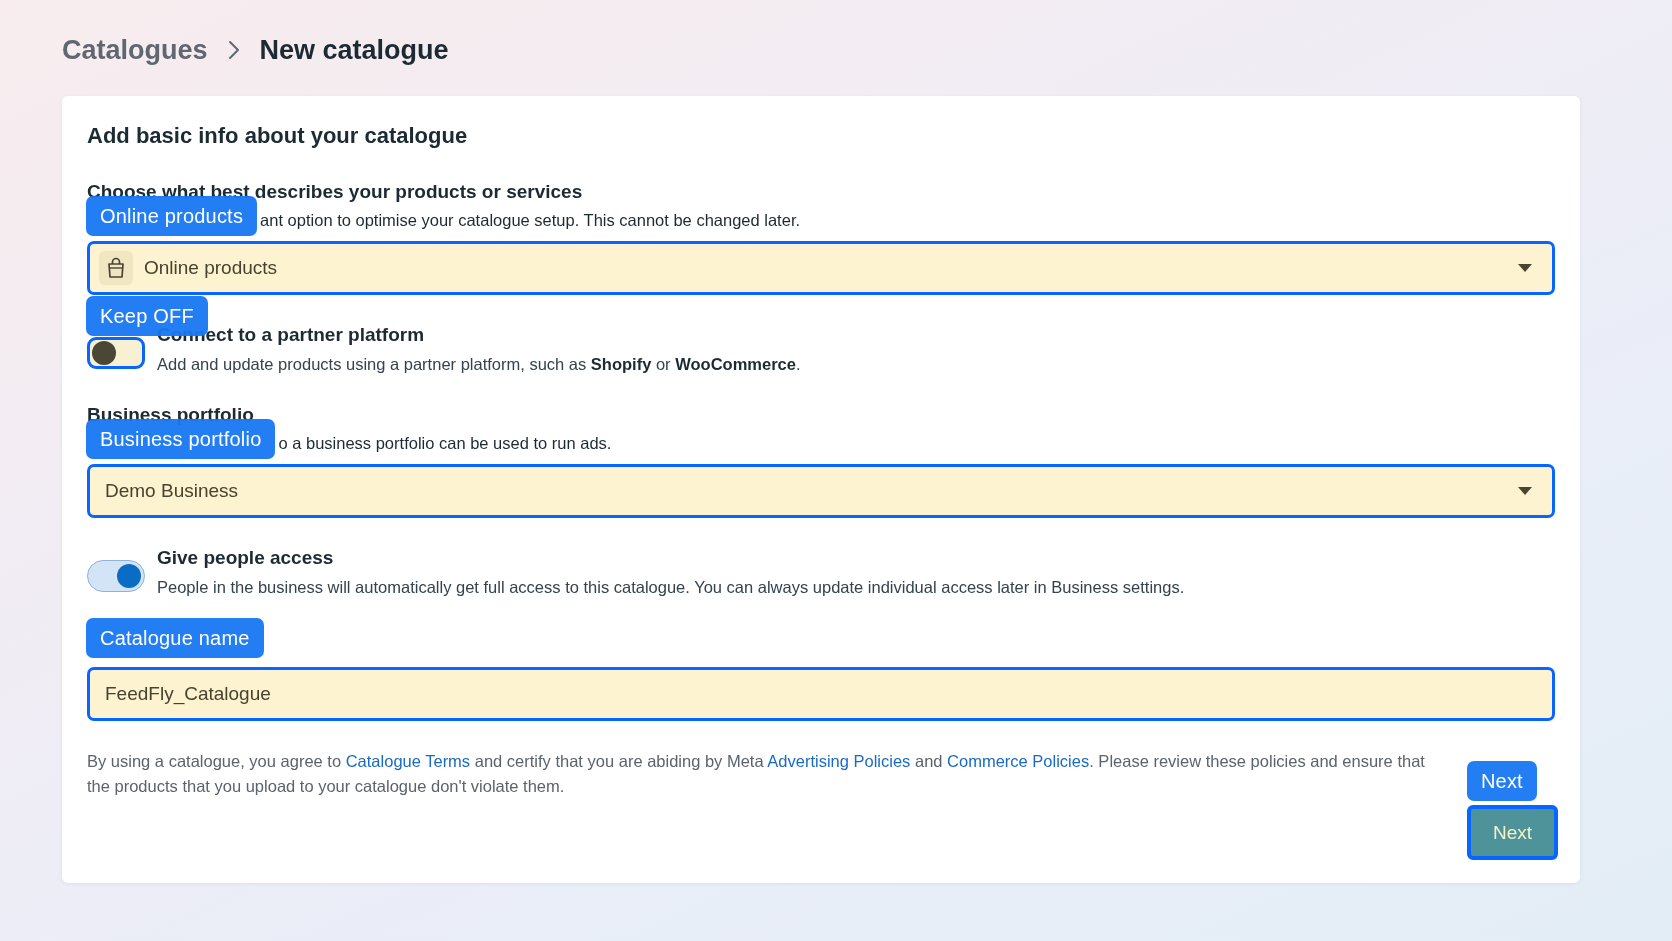 This screenshot has width=1672, height=941. What do you see at coordinates (354, 50) in the screenshot?
I see `breadcrumb-current: New catalogue` at bounding box center [354, 50].